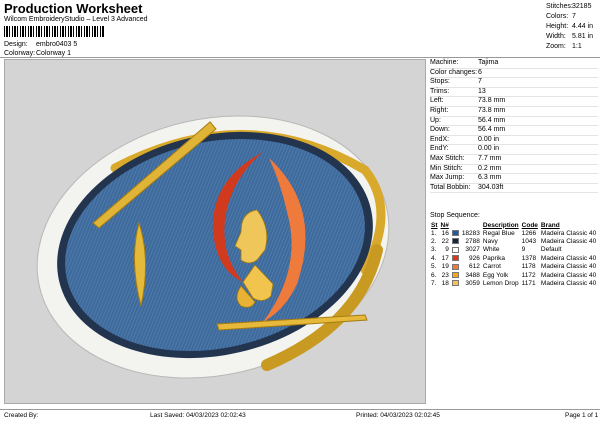 The width and height of the screenshot is (600, 424). What do you see at coordinates (556, 36) in the screenshot?
I see `stat-label: Width:` at bounding box center [556, 36].